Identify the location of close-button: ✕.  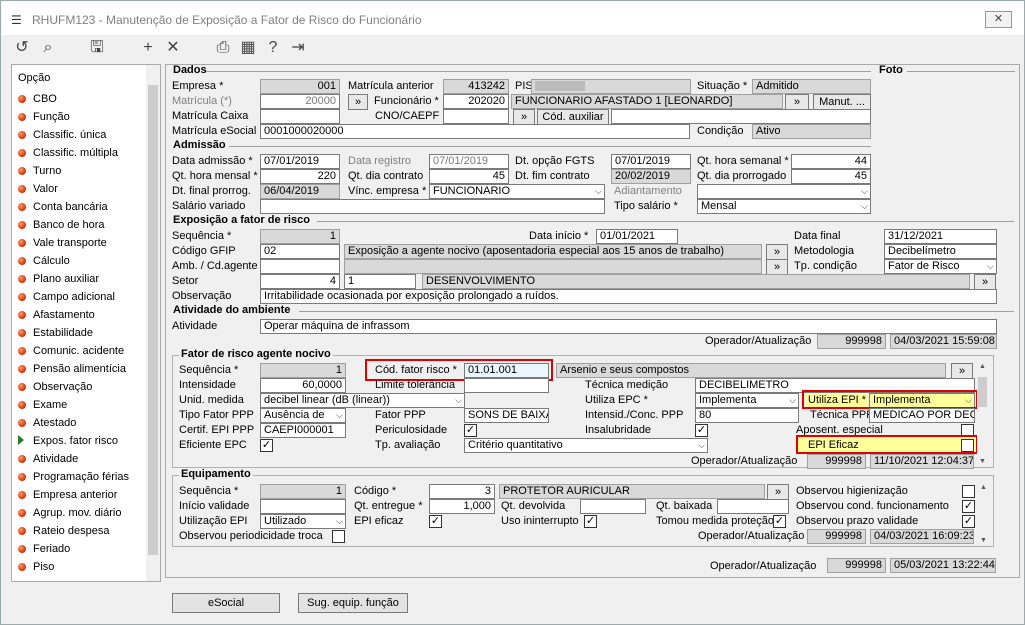
(998, 19).